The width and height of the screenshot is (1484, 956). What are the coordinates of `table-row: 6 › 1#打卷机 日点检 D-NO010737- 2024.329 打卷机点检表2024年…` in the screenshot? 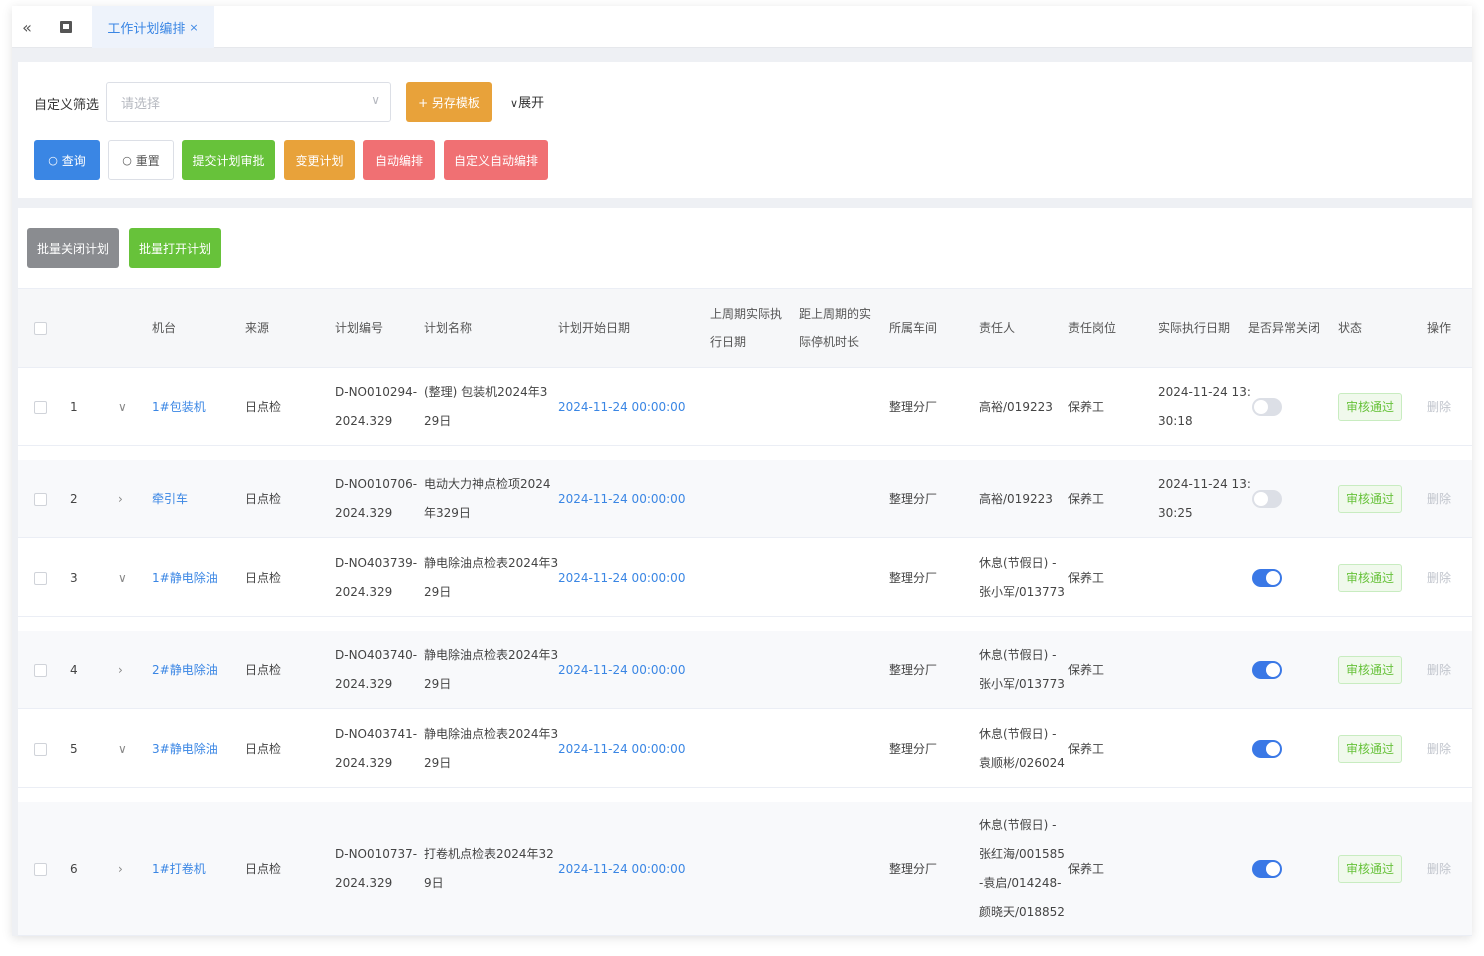 It's located at (745, 869).